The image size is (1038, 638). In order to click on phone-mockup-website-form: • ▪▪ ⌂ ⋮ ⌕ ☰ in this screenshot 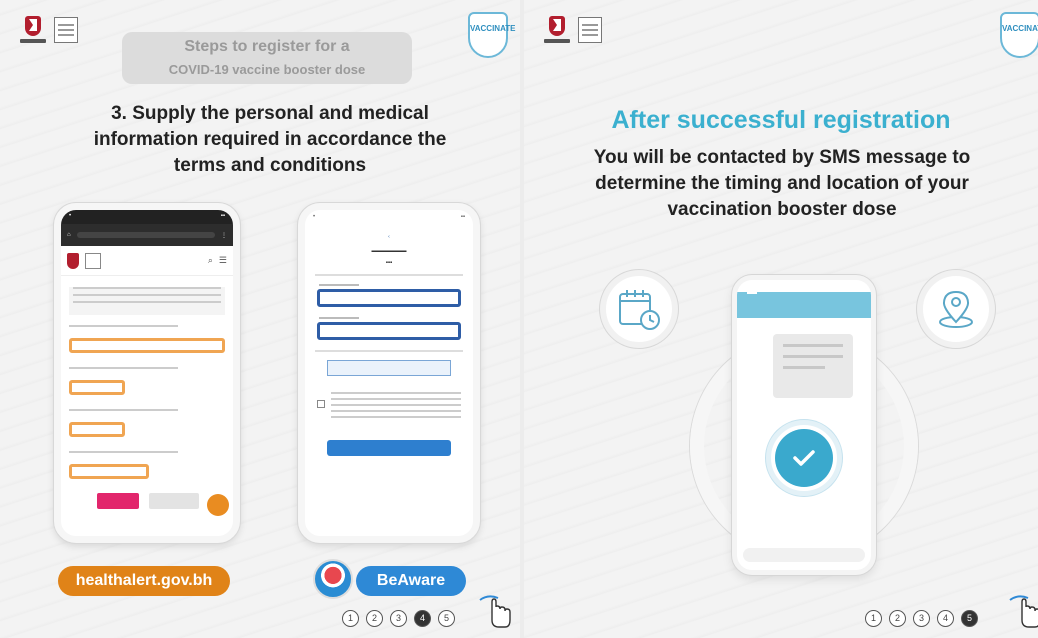, I will do `click(147, 373)`.